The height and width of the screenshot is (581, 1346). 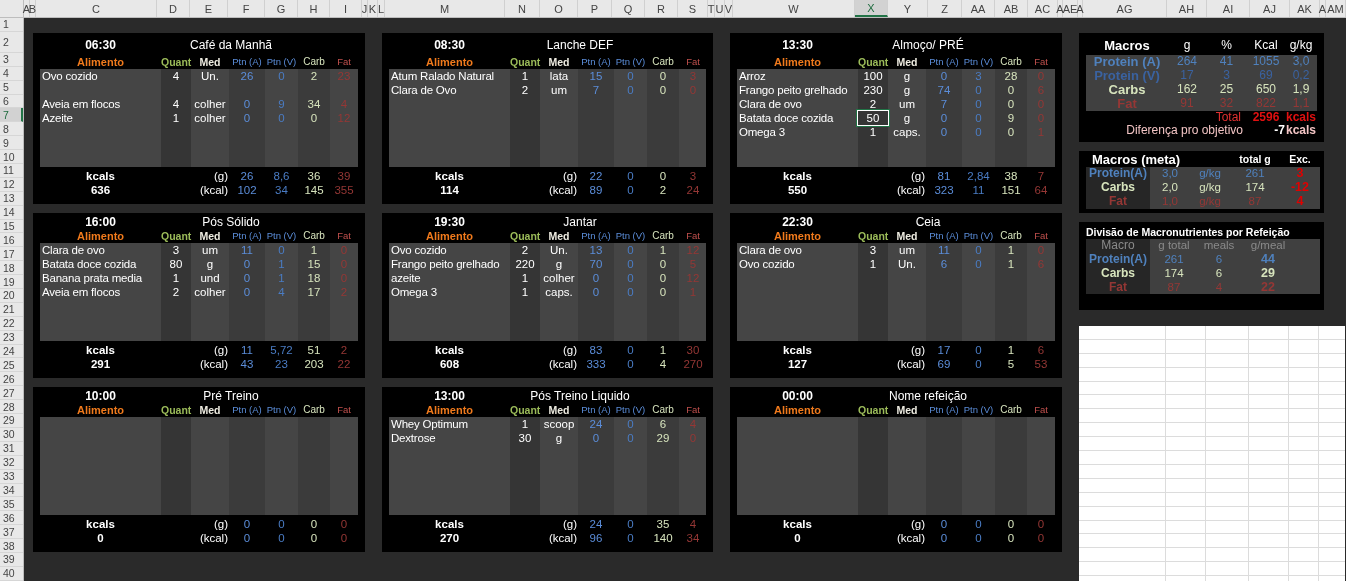 What do you see at coordinates (693, 8) in the screenshot?
I see `column-header: S` at bounding box center [693, 8].